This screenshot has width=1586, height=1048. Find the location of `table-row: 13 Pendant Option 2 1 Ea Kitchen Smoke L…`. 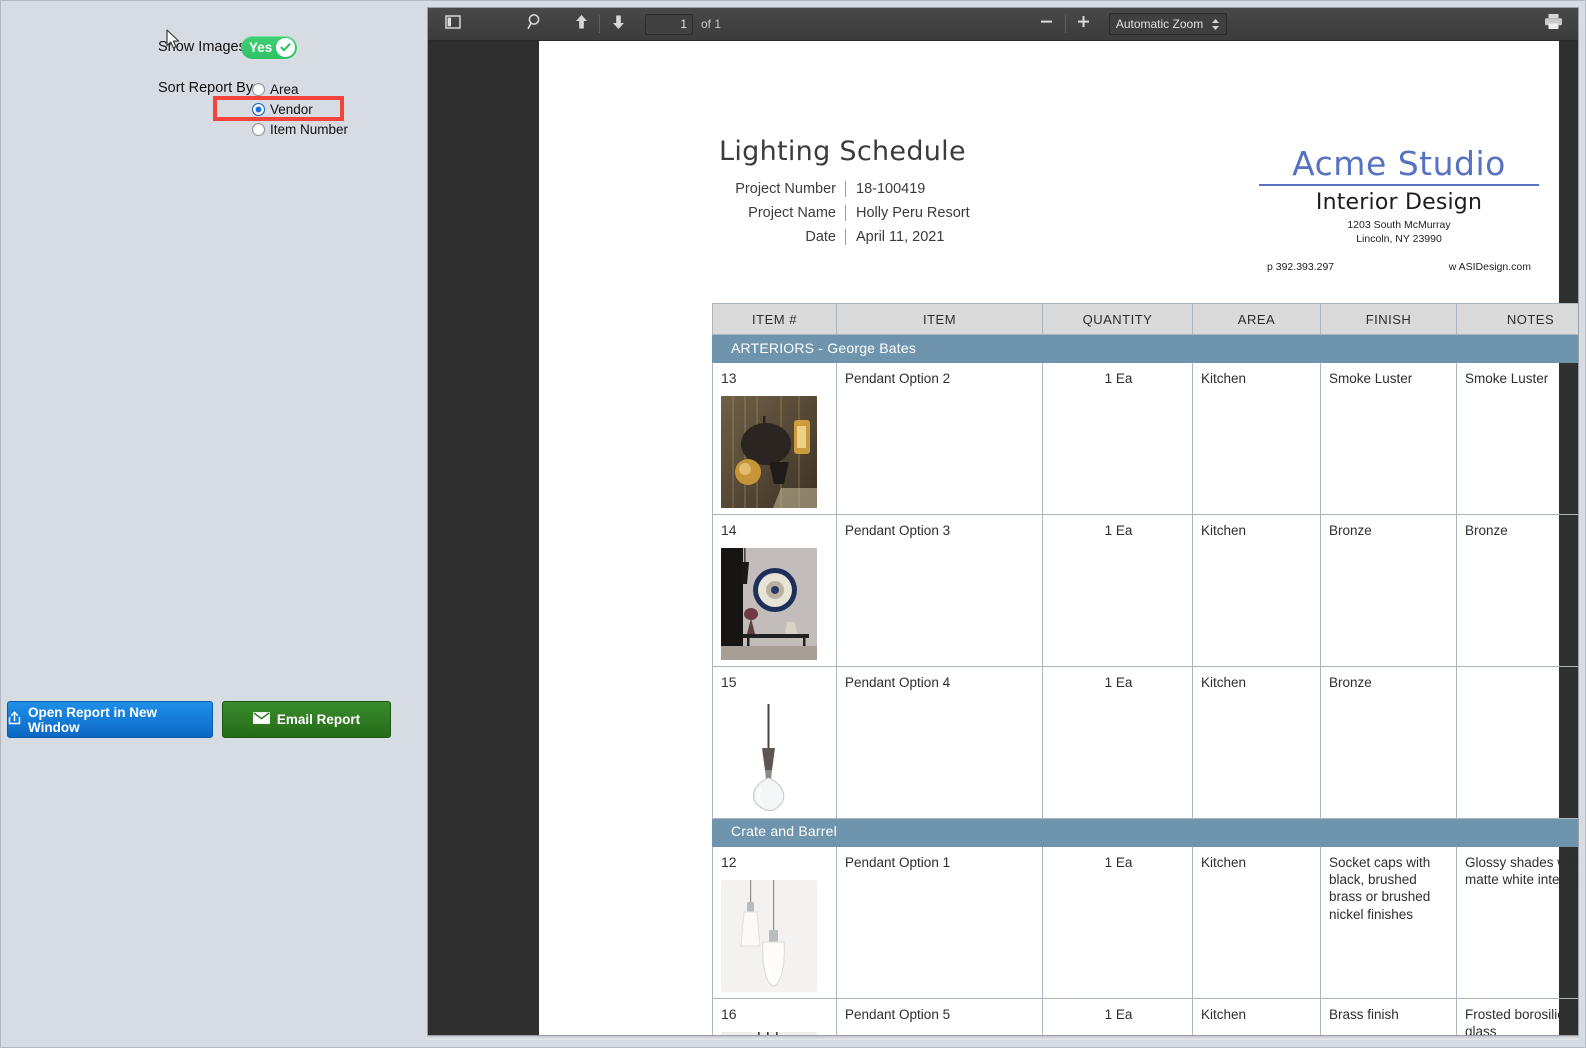

table-row: 13 Pendant Option 2 1 Ea Kitchen Smoke L… is located at coordinates (1145, 438).